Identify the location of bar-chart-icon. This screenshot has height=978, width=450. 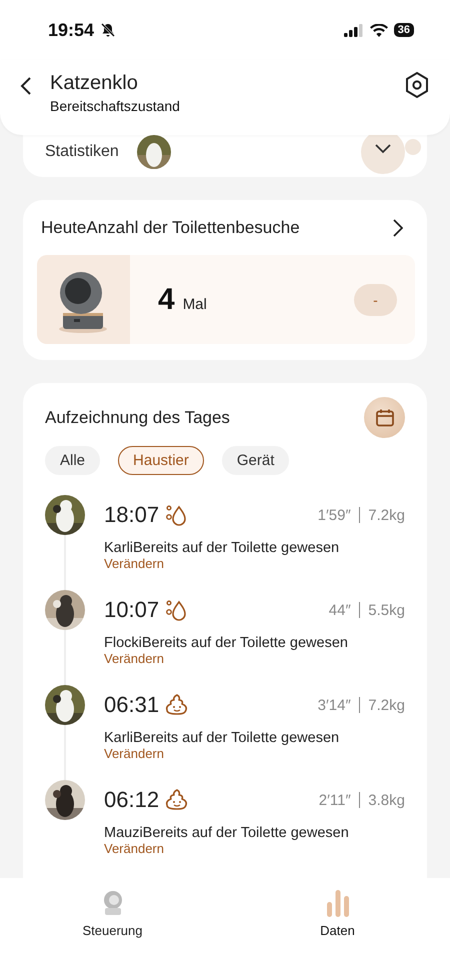
(337, 903).